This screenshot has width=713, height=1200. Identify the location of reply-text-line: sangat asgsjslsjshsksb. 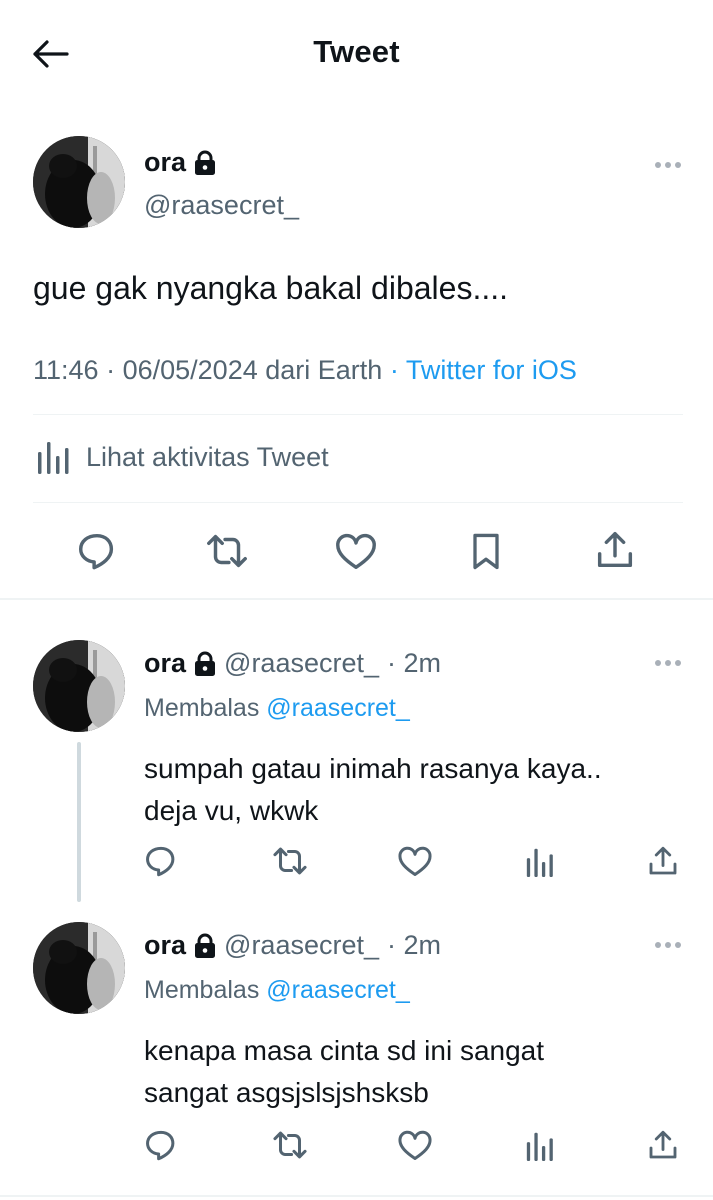
(286, 1092).